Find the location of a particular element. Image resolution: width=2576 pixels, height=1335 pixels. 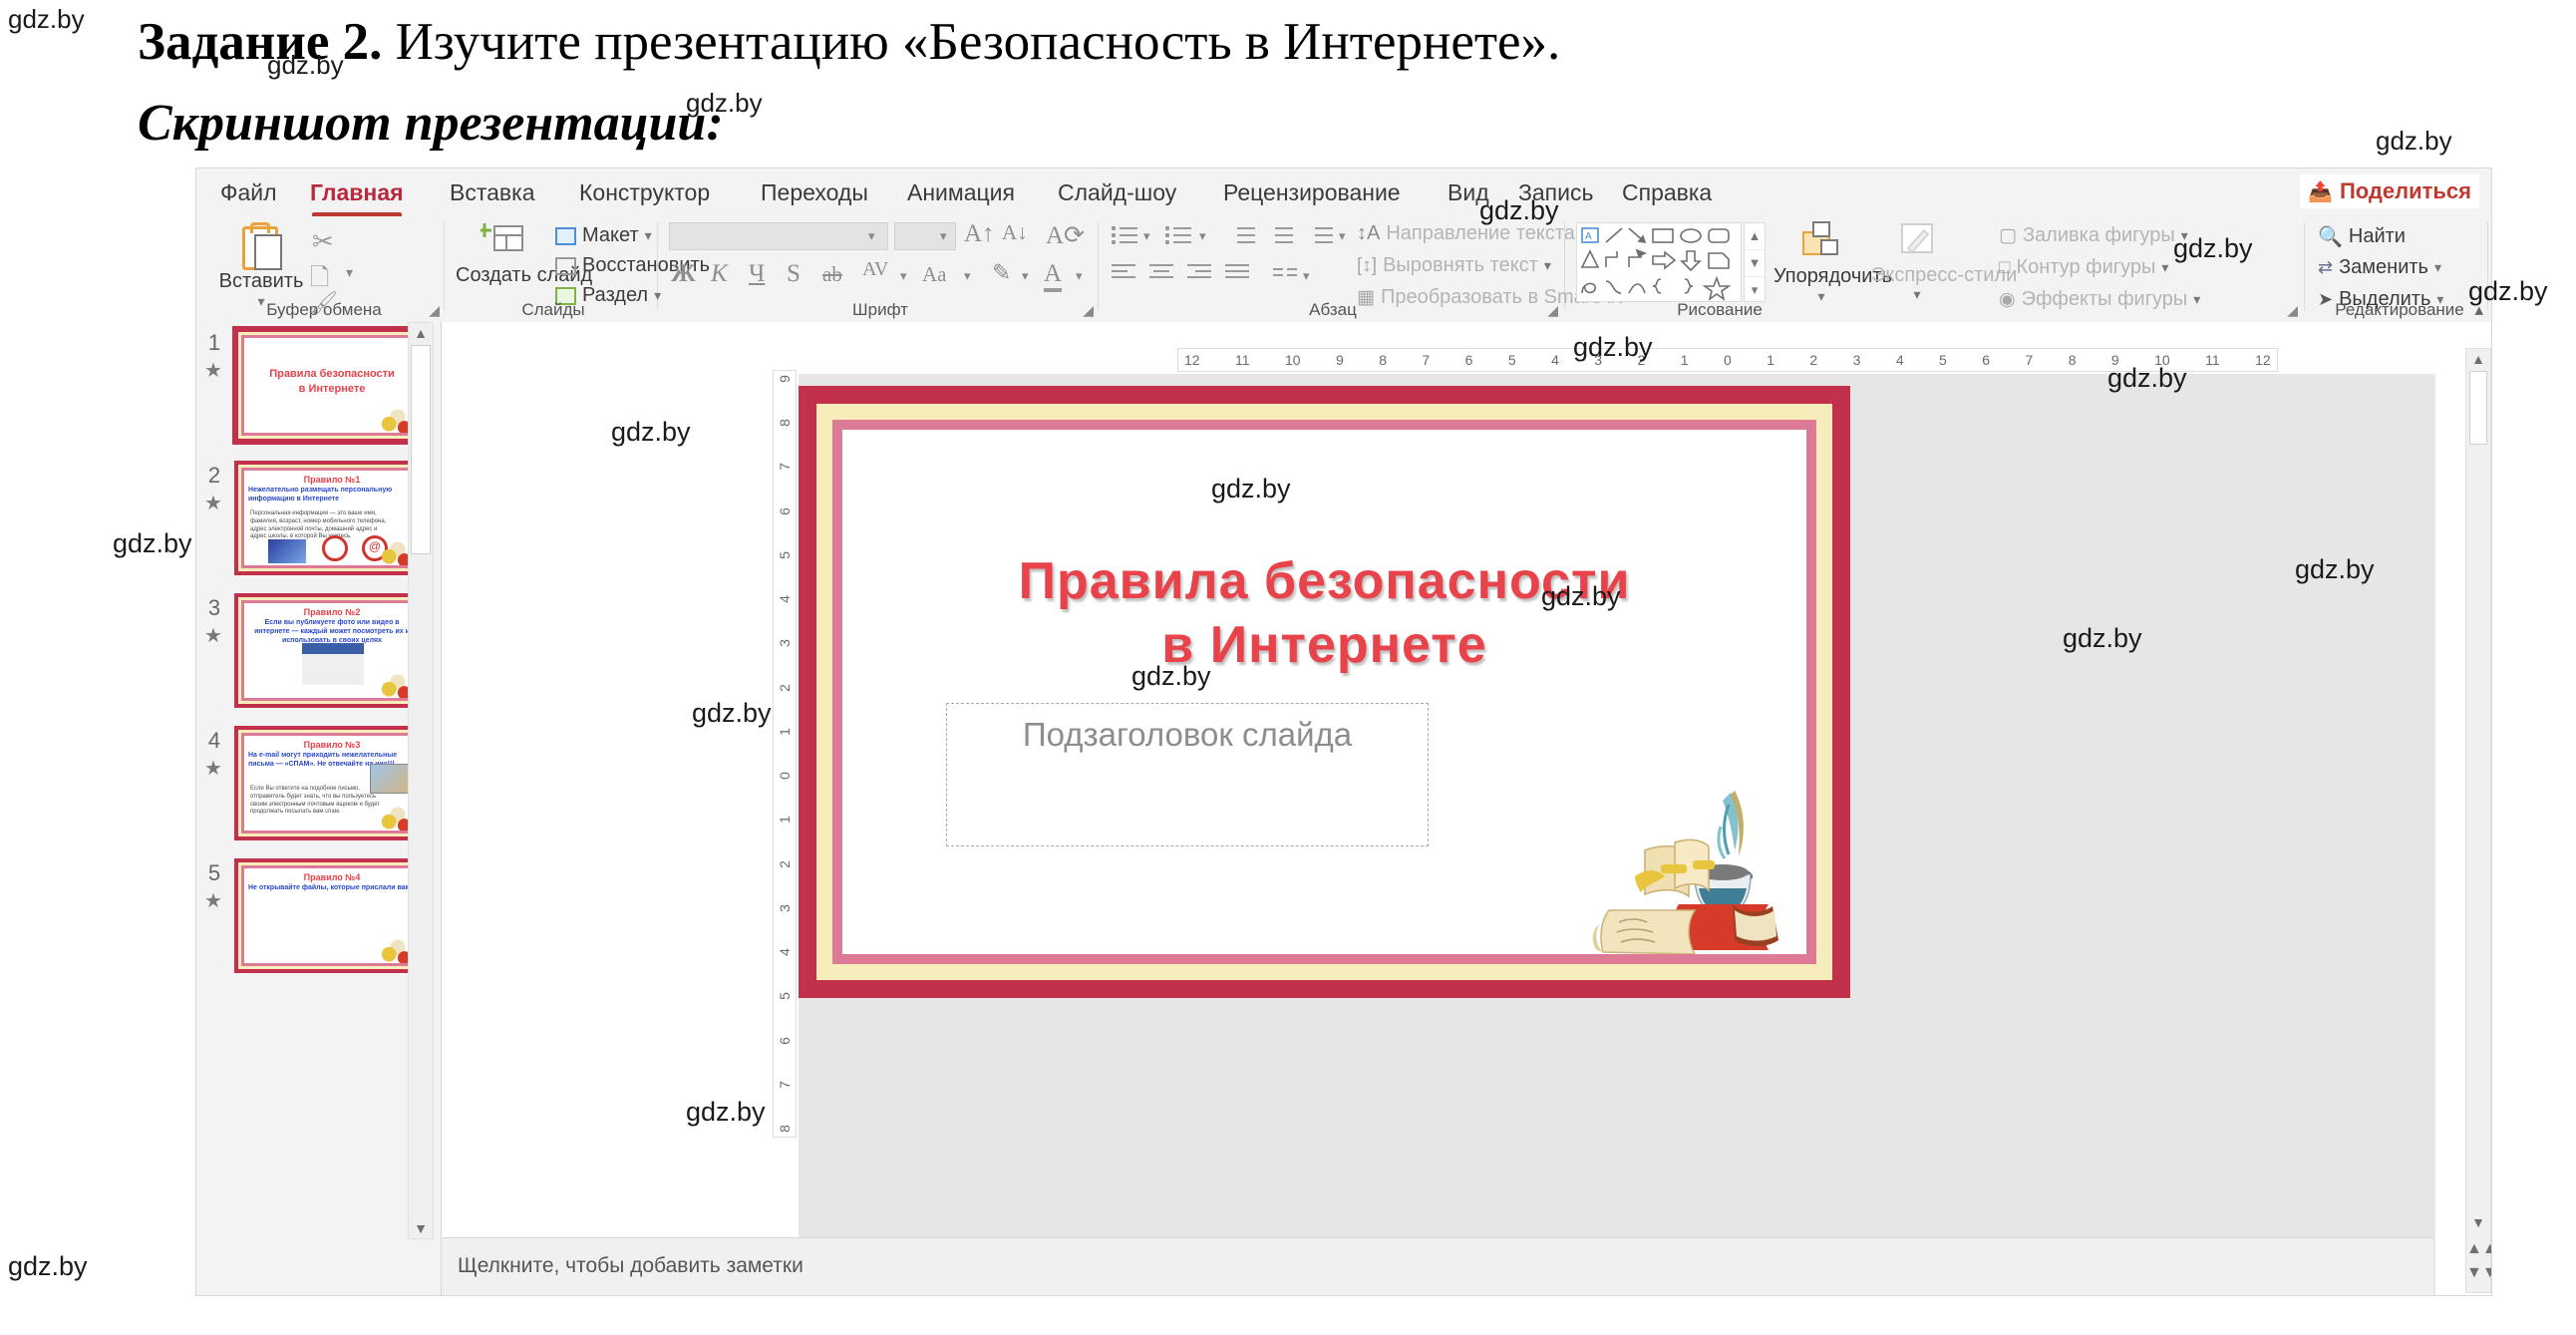

scissors-icon: ✂ is located at coordinates (323, 242).